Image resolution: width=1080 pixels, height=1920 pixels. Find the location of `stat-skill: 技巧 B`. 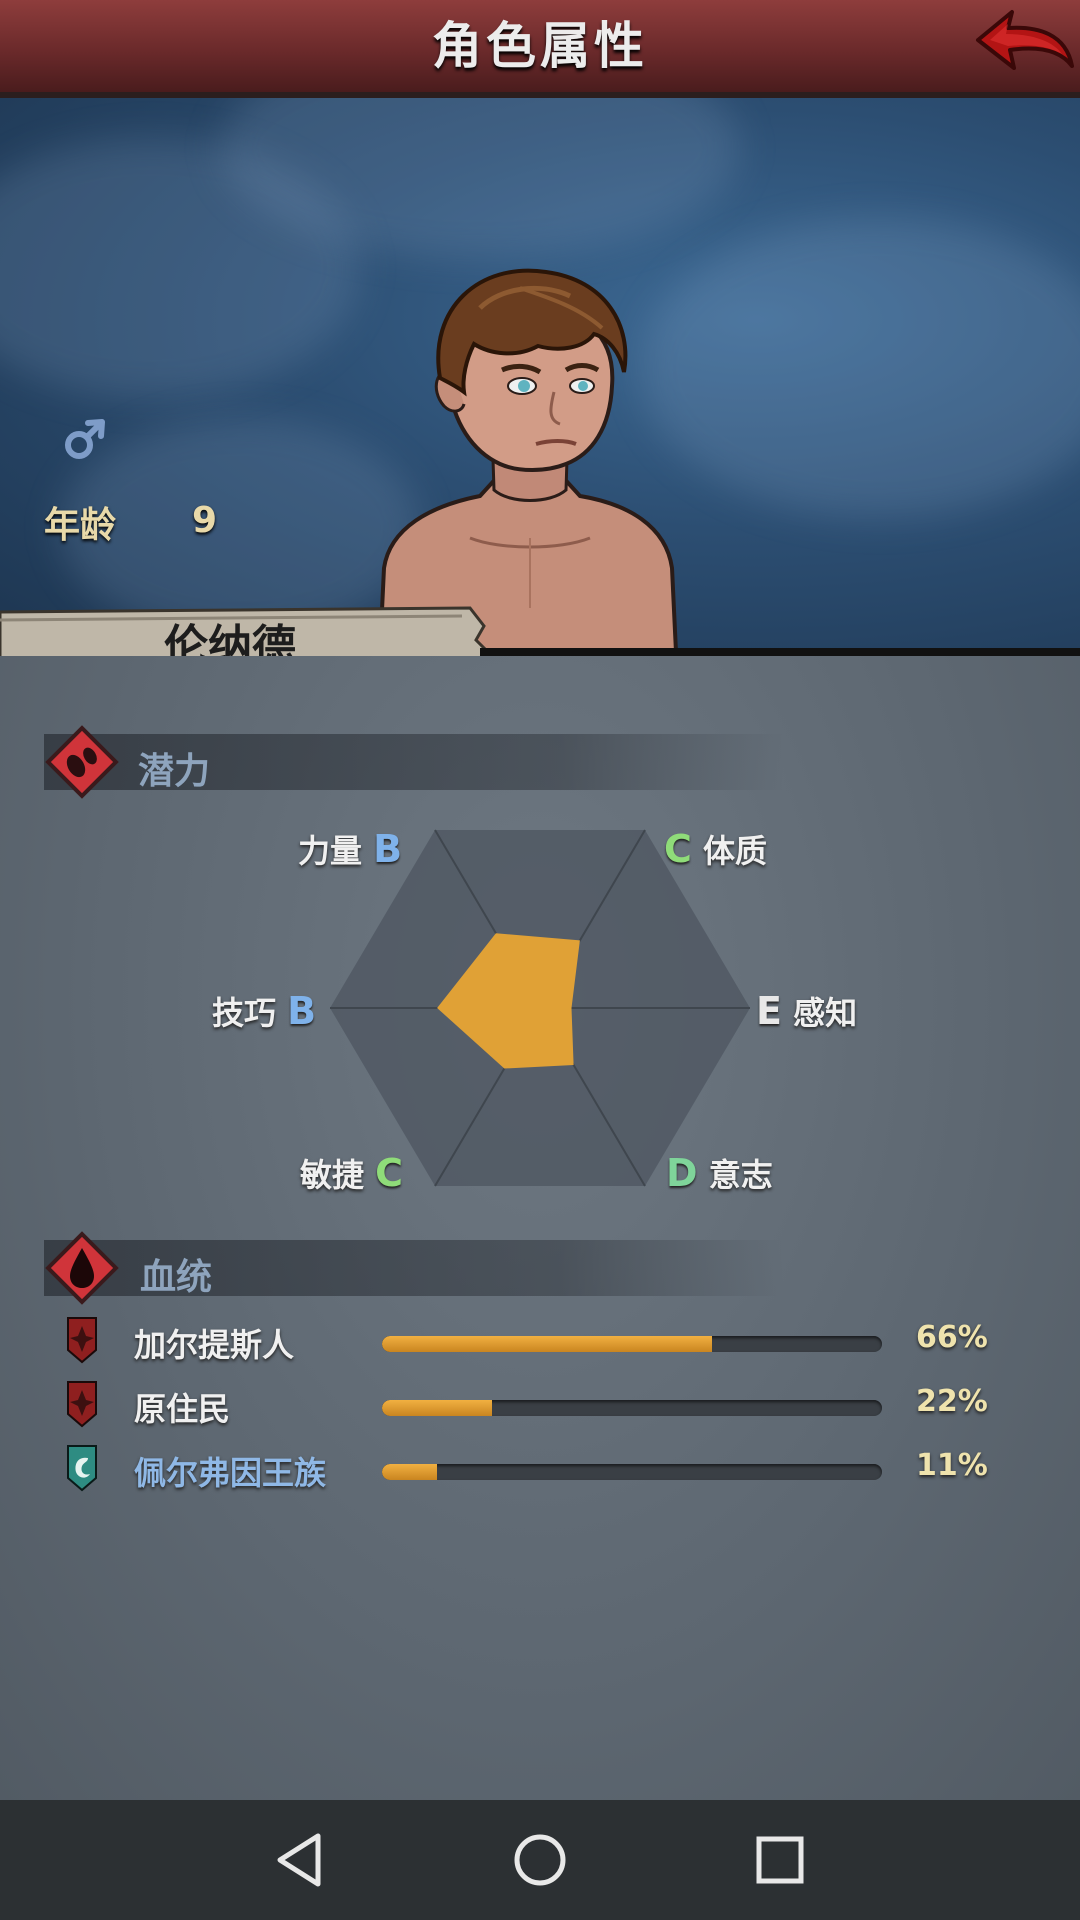

stat-skill: 技巧 B is located at coordinates (264, 1011).